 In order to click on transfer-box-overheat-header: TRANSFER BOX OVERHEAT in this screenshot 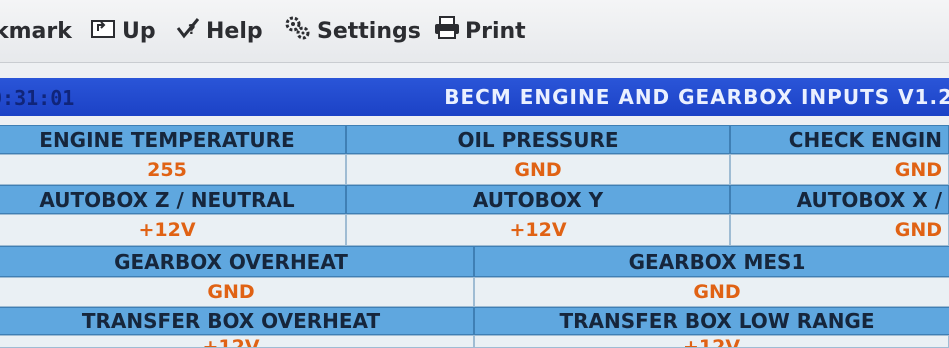, I will do `click(237, 321)`.